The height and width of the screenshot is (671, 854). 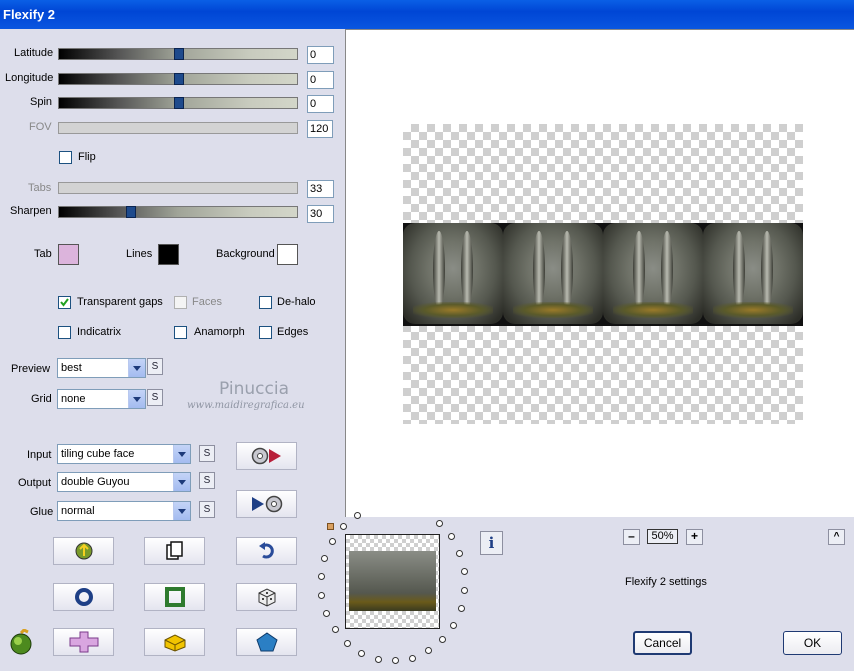 I want to click on info-button: i, so click(x=491, y=543).